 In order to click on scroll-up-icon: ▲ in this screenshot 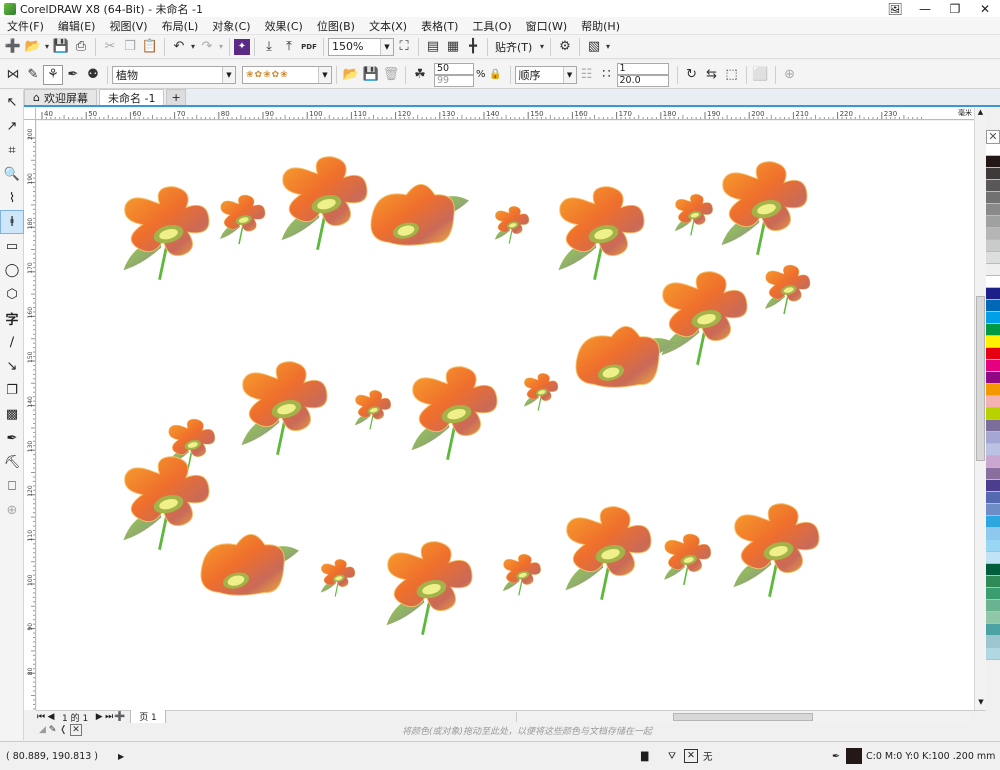, I will do `click(980, 114)`.